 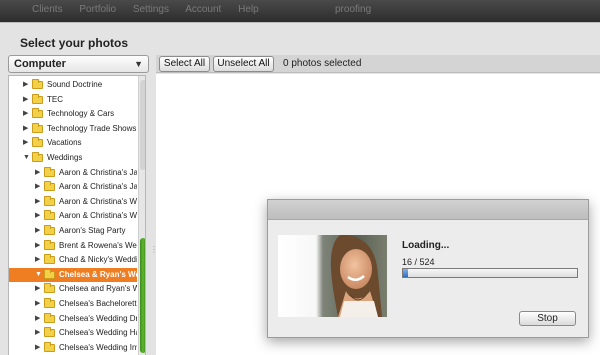 What do you see at coordinates (142, 125) in the screenshot?
I see `scrollbar-track-highlight` at bounding box center [142, 125].